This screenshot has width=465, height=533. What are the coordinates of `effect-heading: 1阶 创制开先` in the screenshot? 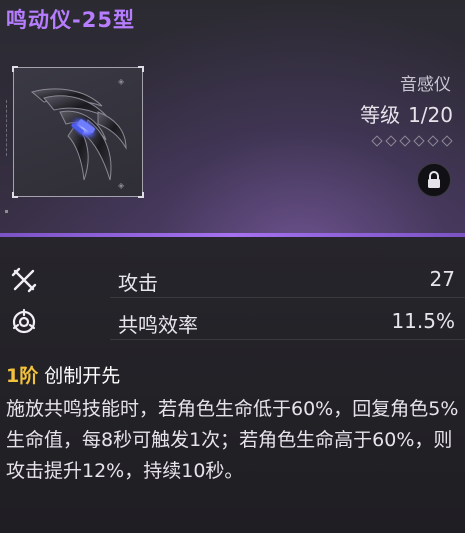 It's located at (233, 376).